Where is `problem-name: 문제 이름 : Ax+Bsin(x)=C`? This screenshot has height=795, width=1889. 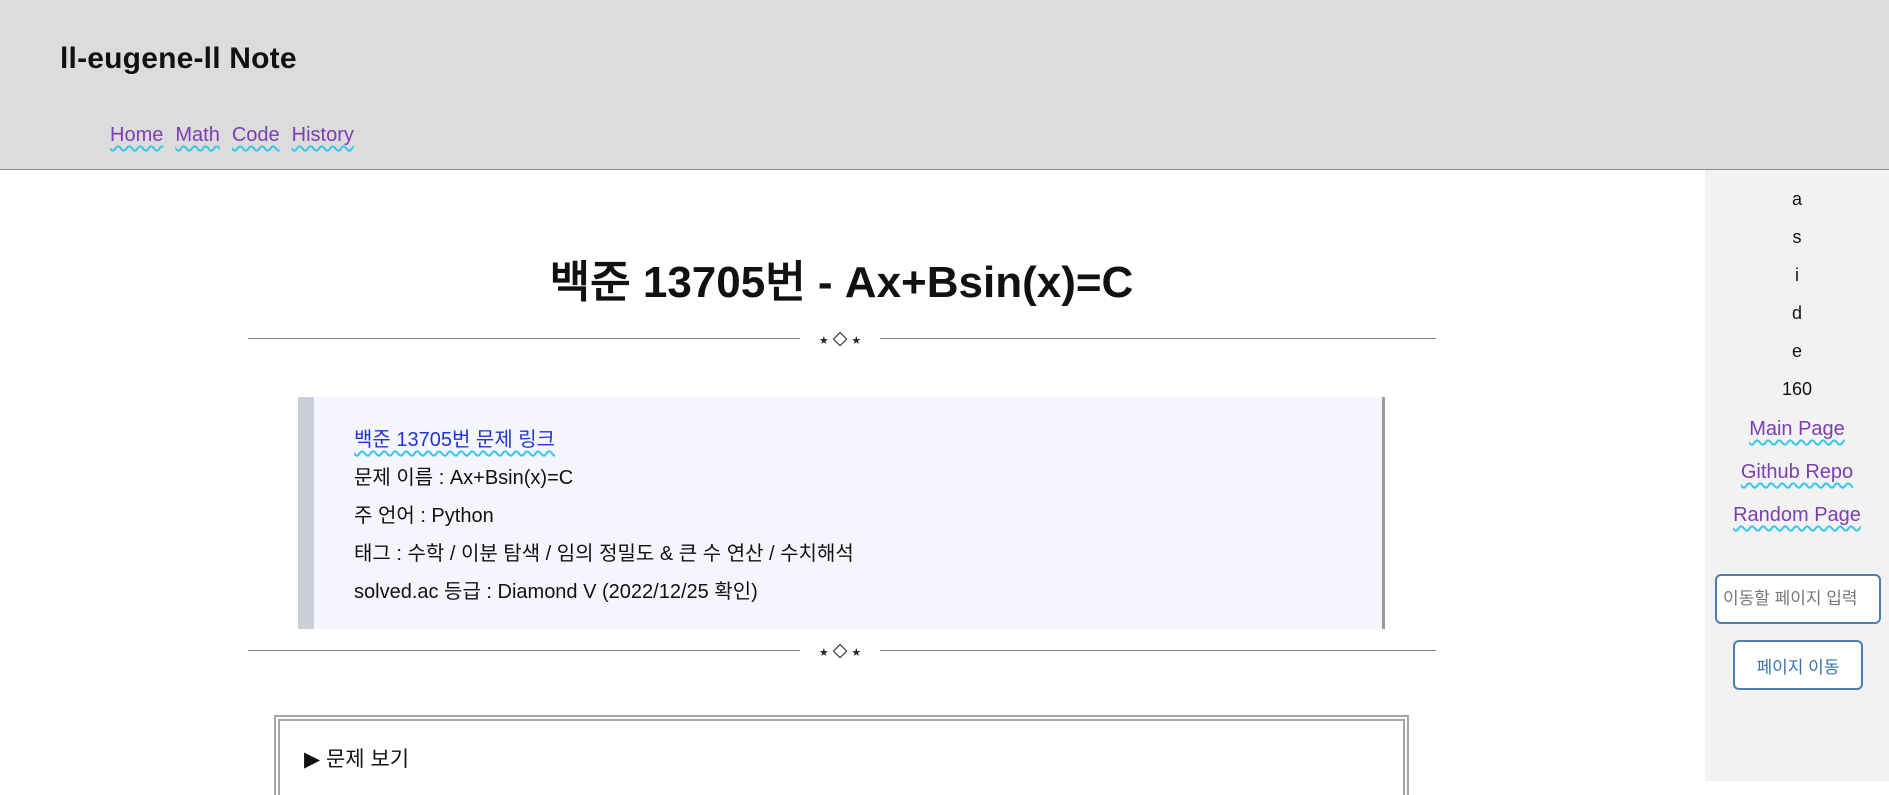 problem-name: 문제 이름 : Ax+Bsin(x)=C is located at coordinates (464, 478).